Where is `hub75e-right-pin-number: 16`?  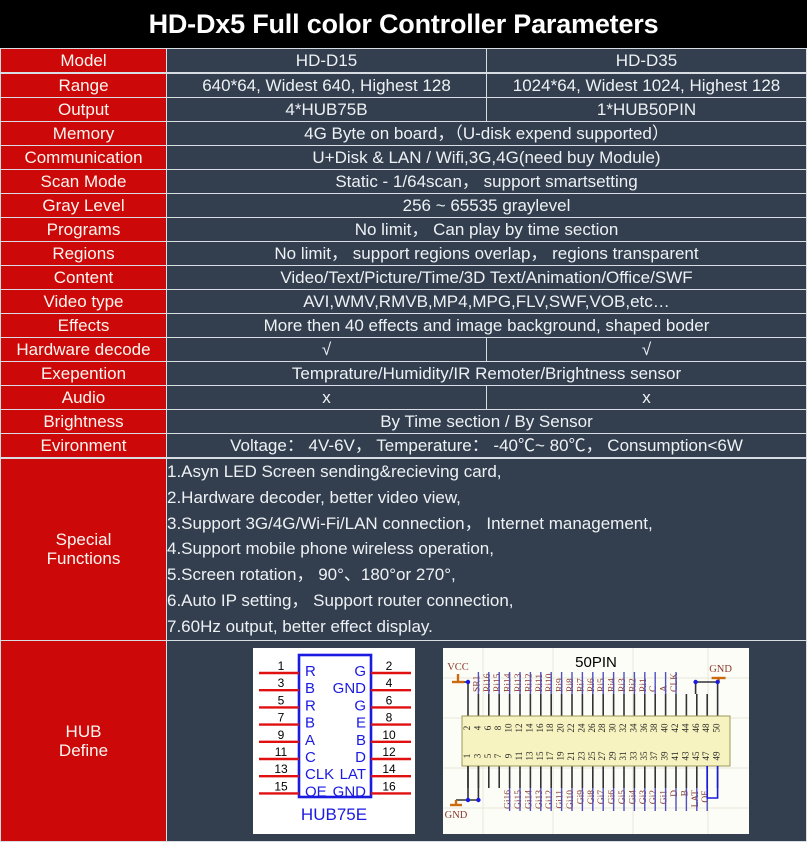
hub75e-right-pin-number: 16 is located at coordinates (389, 786).